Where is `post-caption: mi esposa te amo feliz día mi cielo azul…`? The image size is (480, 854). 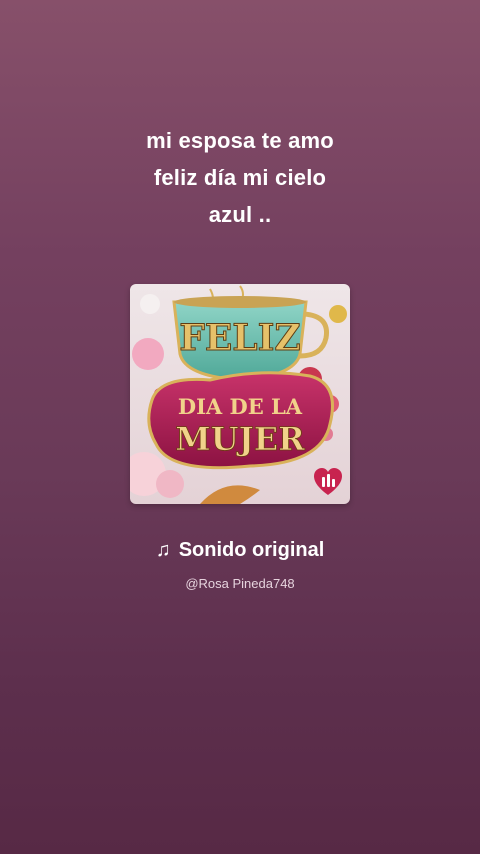 post-caption: mi esposa te amo feliz día mi cielo azul… is located at coordinates (240, 177).